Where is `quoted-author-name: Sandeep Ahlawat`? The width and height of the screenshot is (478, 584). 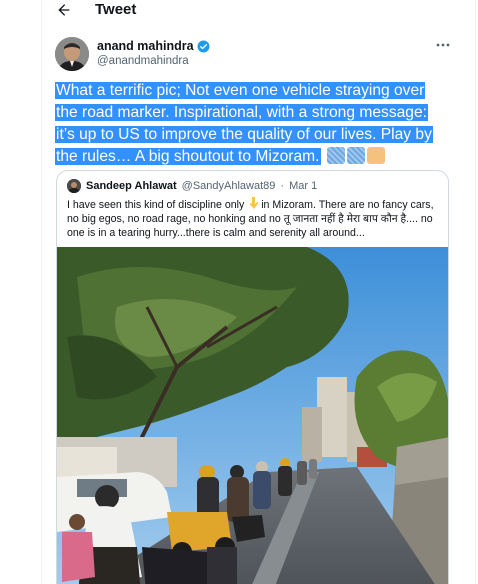
quoted-author-name: Sandeep Ahlawat is located at coordinates (131, 186).